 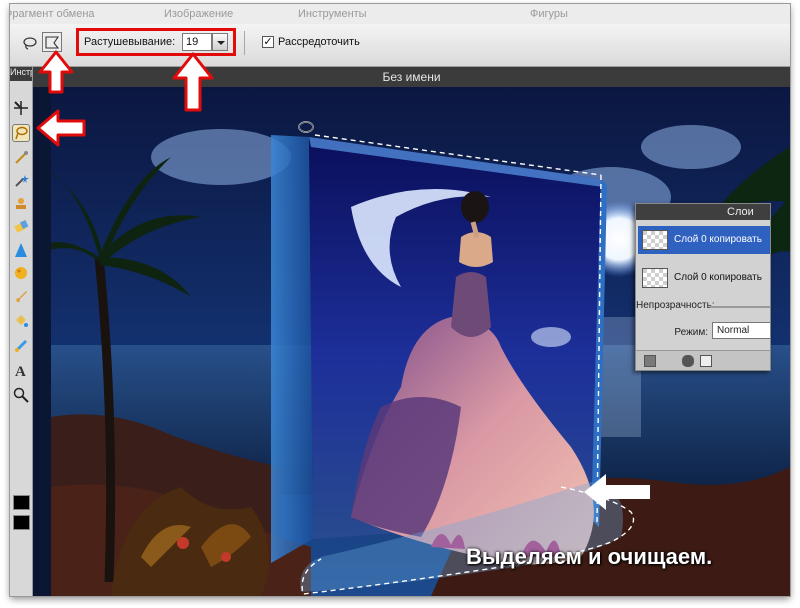 I want to click on sponge-tool-icon, so click(x=21, y=273).